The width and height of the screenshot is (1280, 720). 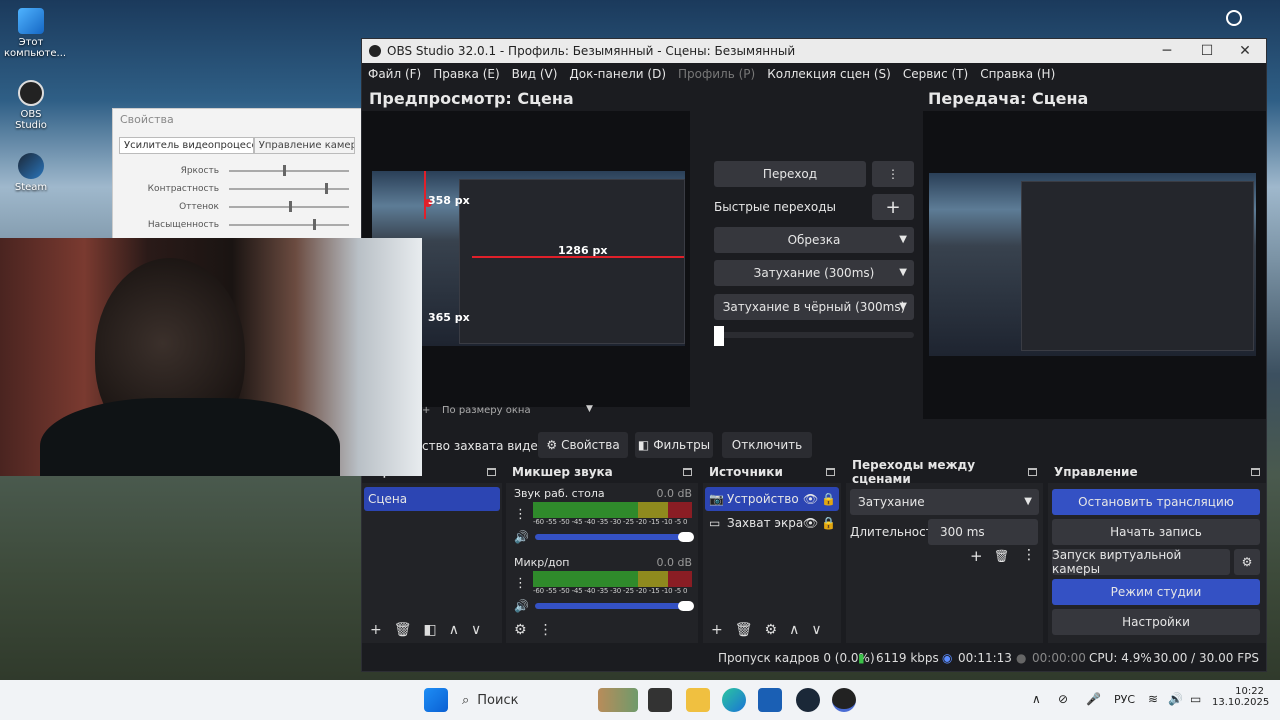 I want to click on properties-title: Свойства, so click(x=147, y=119).